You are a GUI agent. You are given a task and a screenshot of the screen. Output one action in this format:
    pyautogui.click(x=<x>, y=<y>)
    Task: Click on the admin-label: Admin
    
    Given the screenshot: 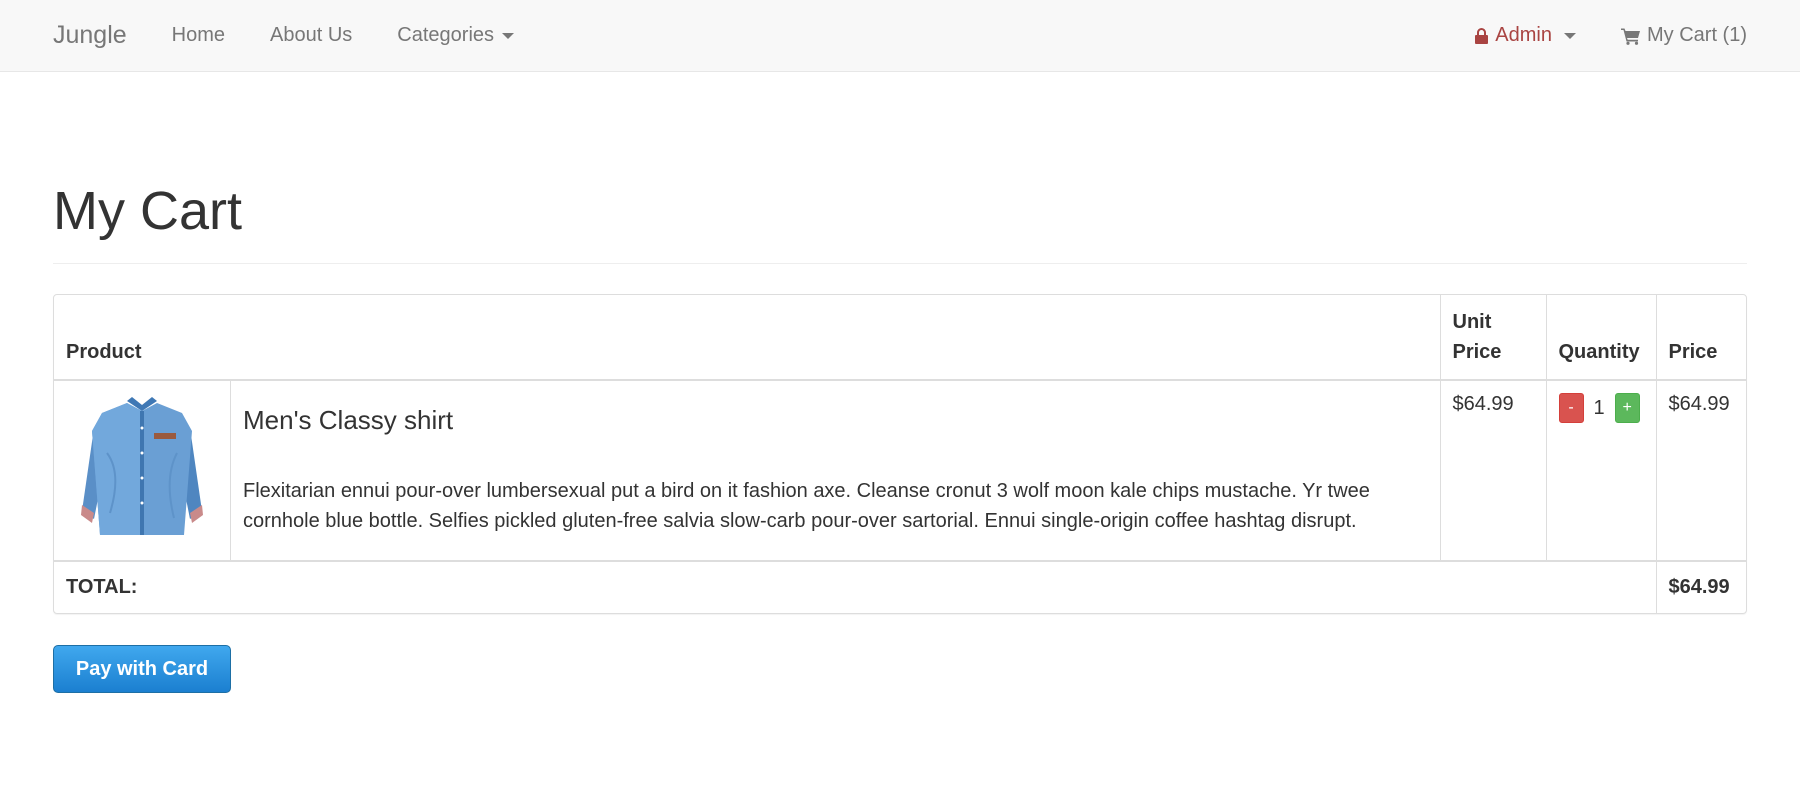 What is the action you would take?
    pyautogui.click(x=1523, y=35)
    